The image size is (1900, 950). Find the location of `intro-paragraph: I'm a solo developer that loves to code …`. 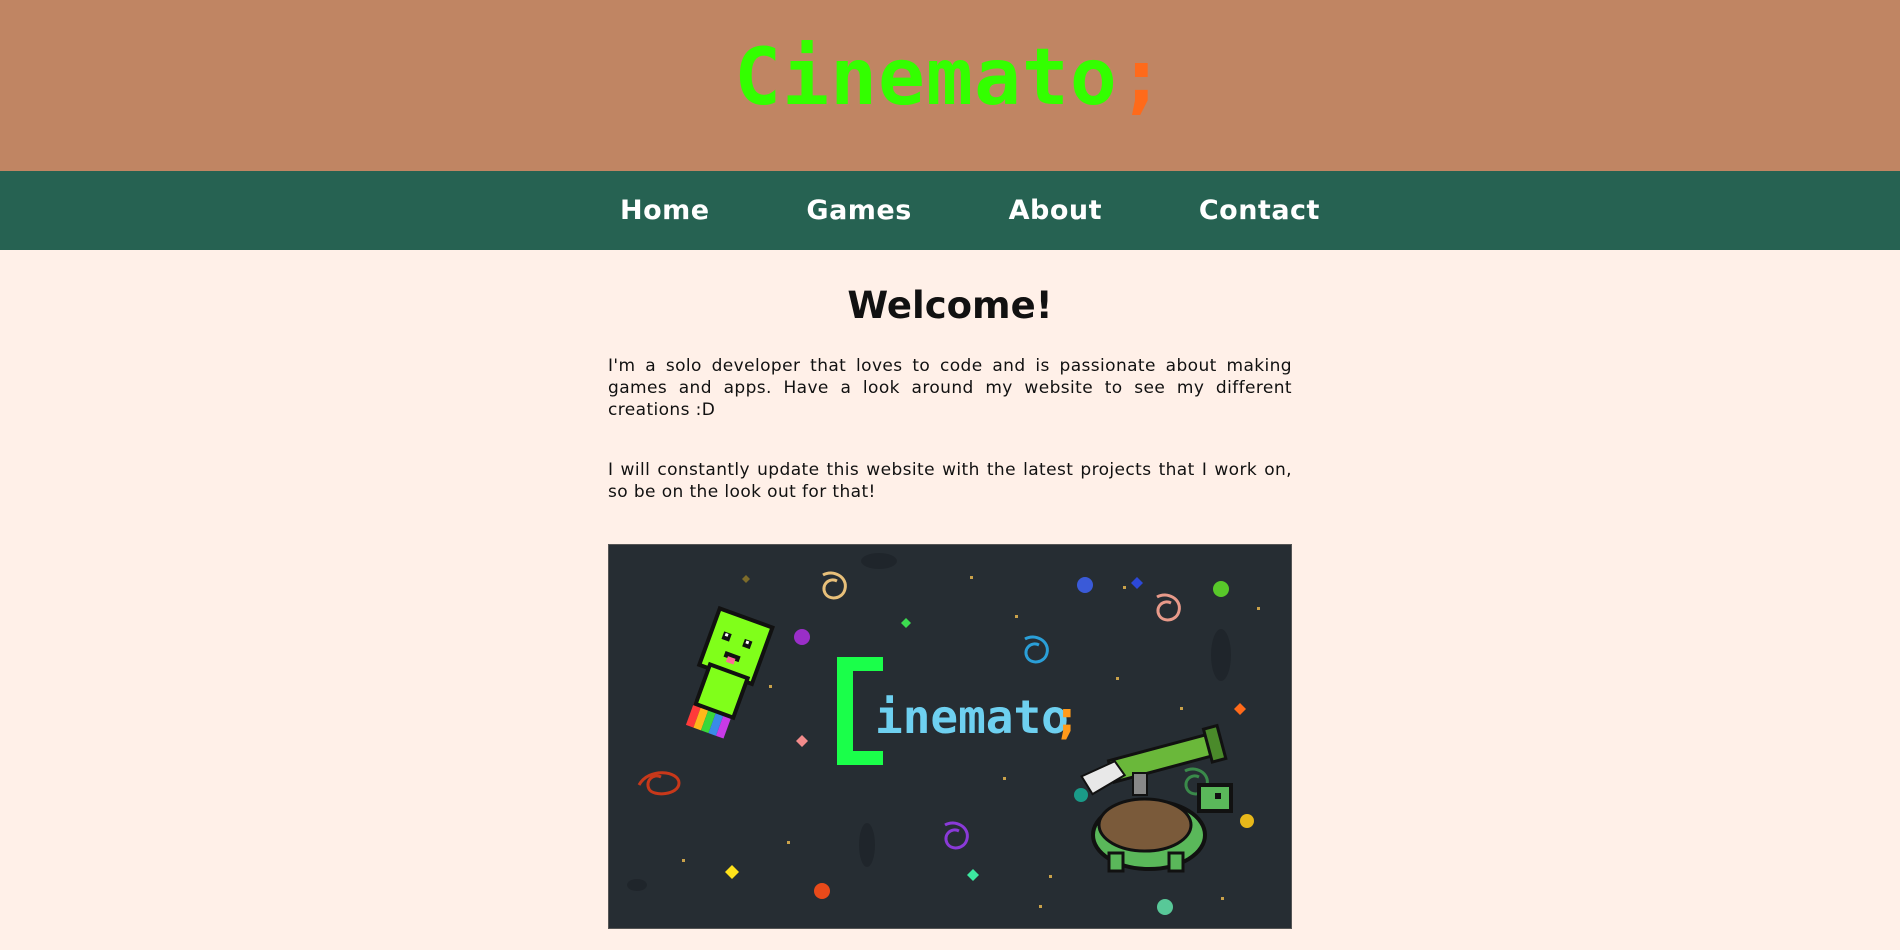

intro-paragraph: I'm a solo developer that loves to code … is located at coordinates (950, 388).